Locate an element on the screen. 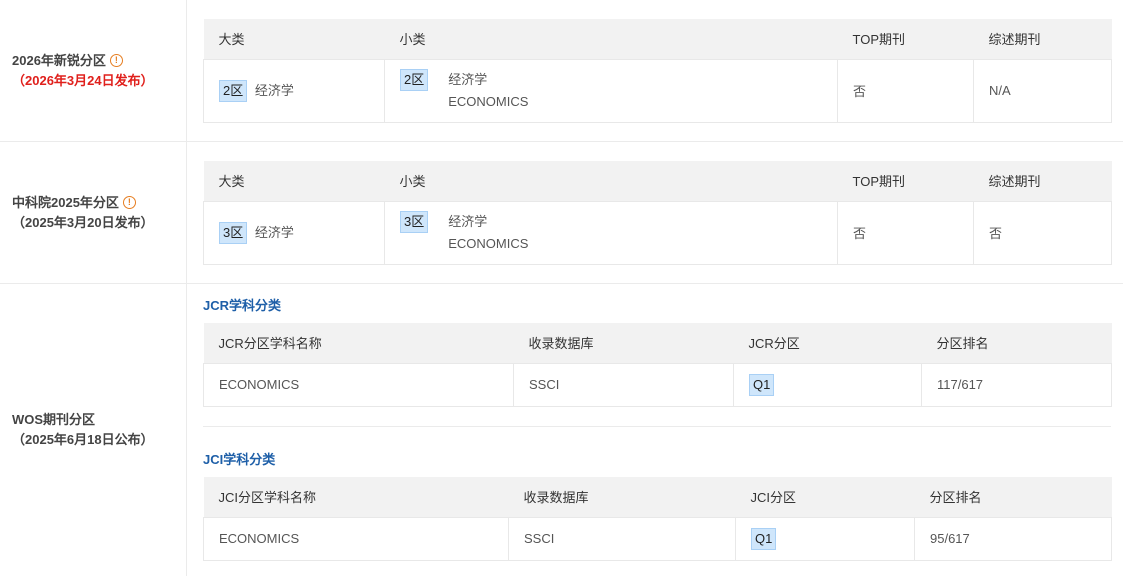  xinrui-label-date: （2026年3月24日发布） is located at coordinates (83, 80).